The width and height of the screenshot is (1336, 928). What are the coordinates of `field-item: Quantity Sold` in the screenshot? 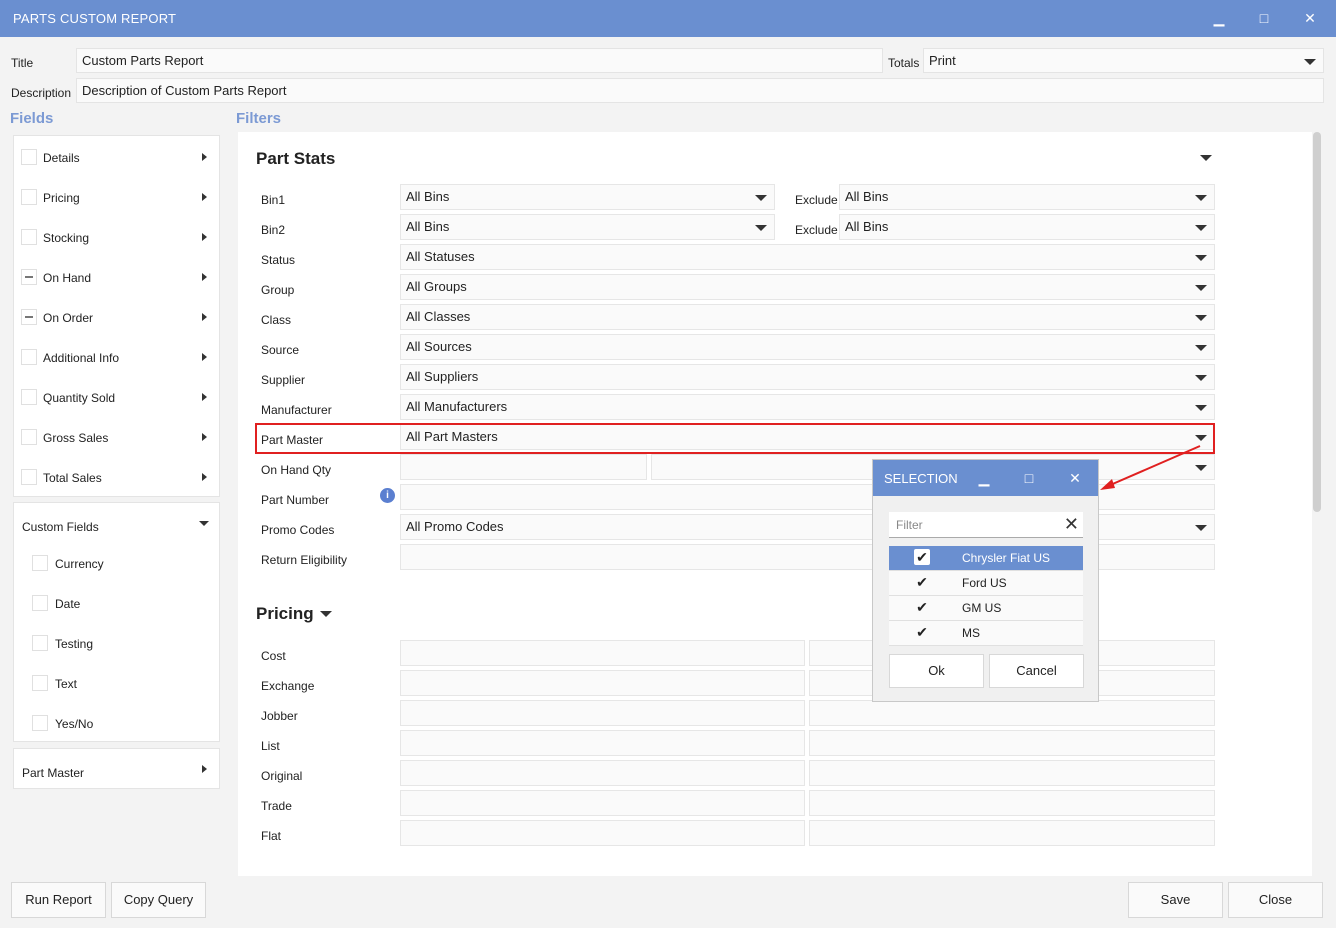 It's located at (116, 397).